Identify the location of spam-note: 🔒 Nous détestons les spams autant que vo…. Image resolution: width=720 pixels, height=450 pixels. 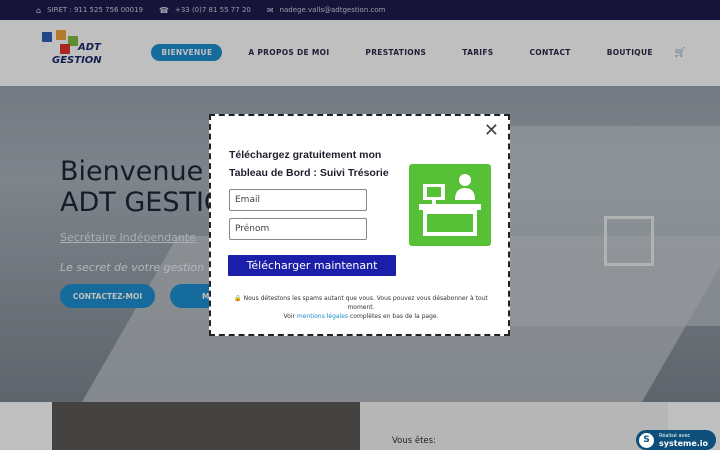
(361, 307).